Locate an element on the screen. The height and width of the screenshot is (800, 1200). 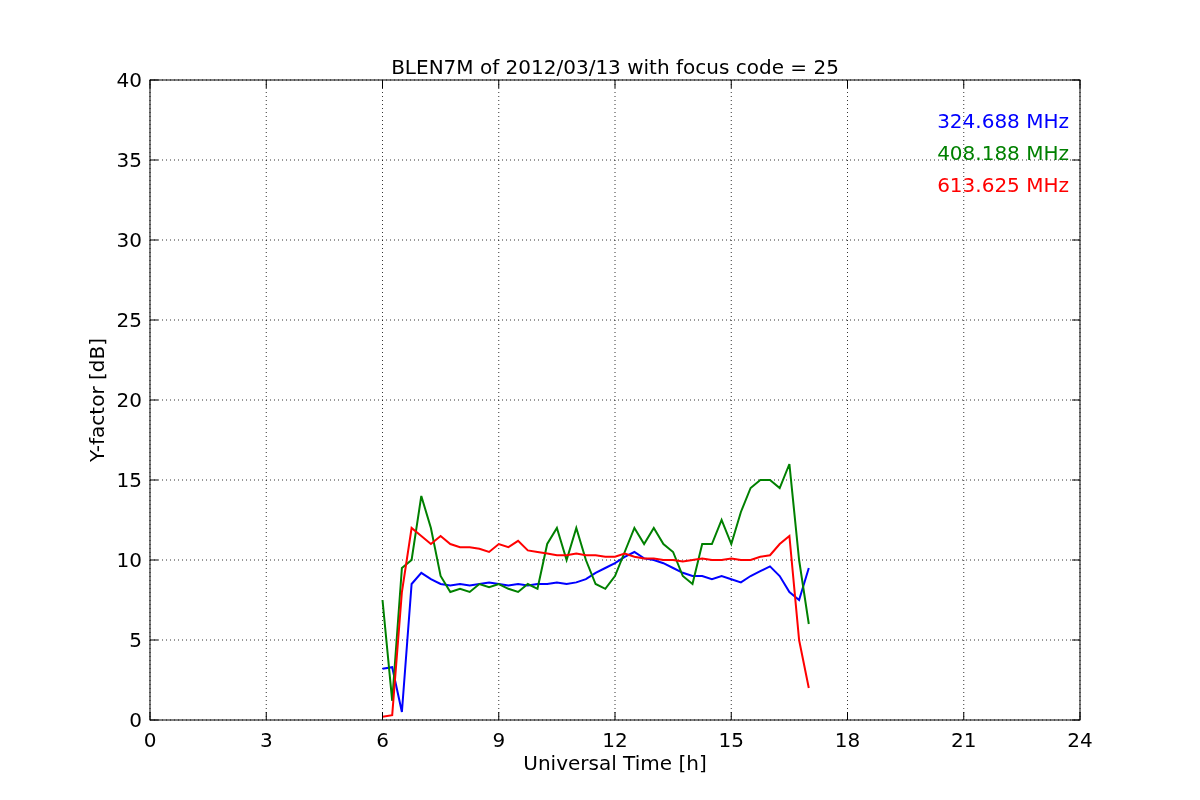
x-tick-label: 3 is located at coordinates (266, 740).